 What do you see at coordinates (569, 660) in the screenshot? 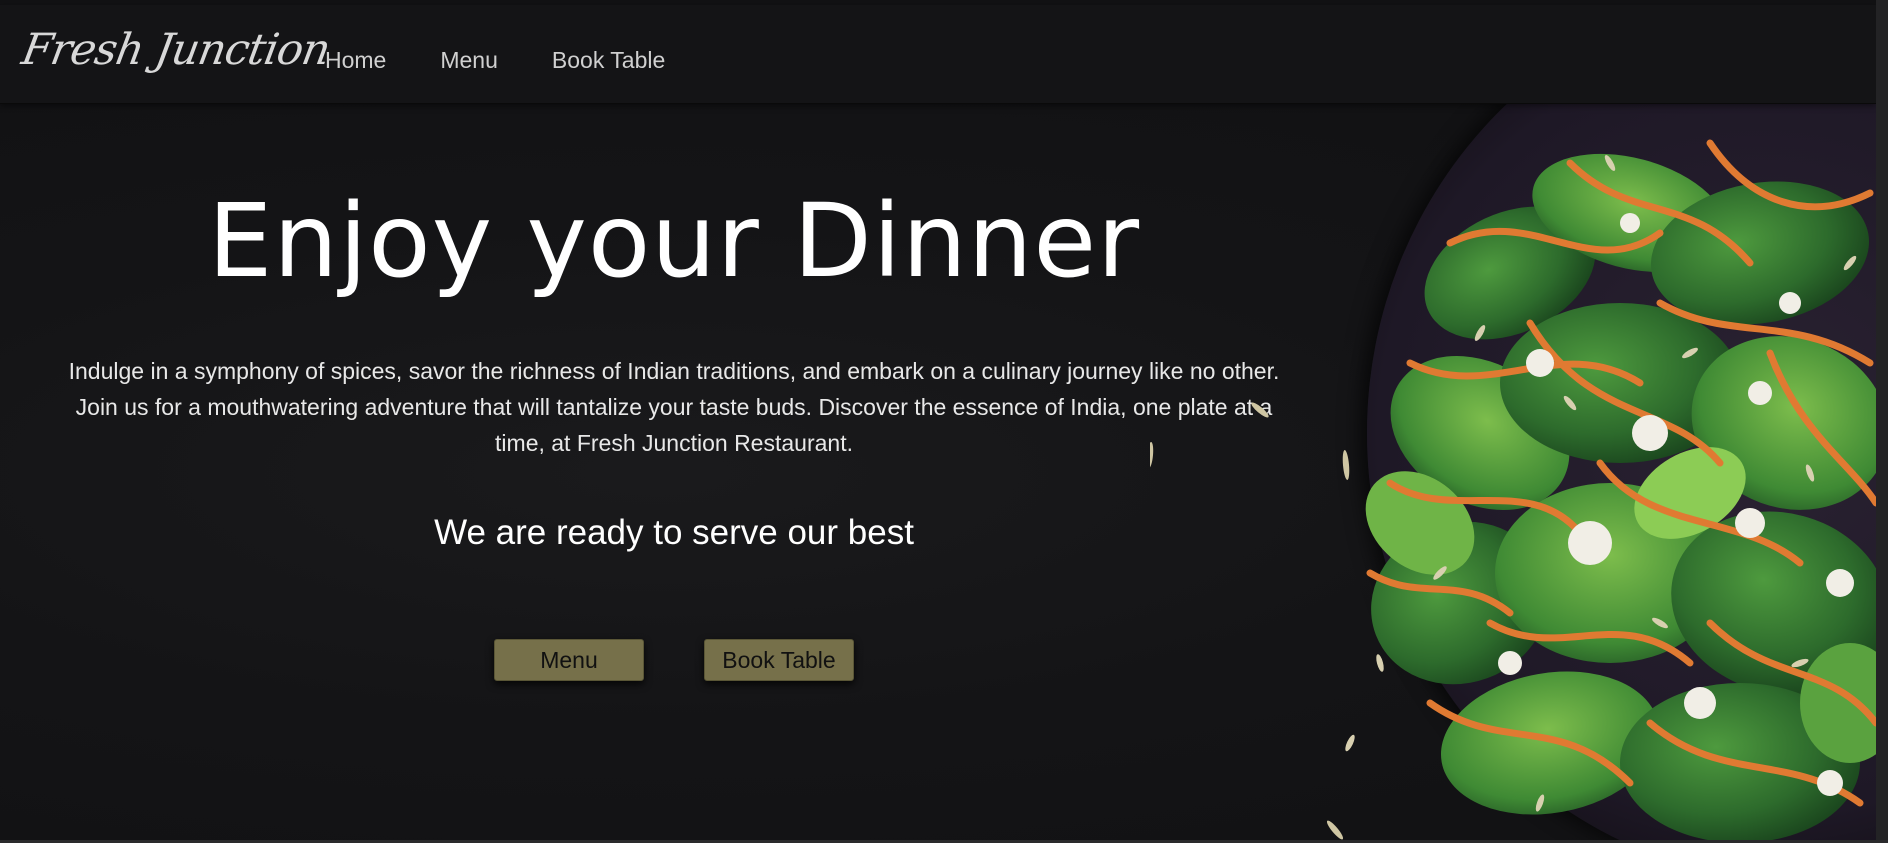
I see `menu-button: Menu` at bounding box center [569, 660].